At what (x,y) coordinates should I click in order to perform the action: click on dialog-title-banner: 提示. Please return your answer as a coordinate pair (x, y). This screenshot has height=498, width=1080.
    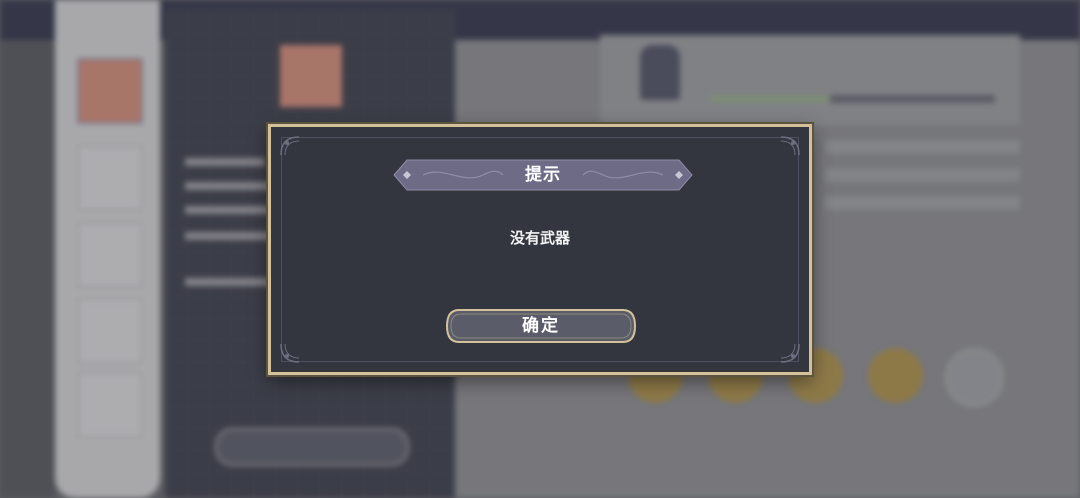
    Looking at the image, I should click on (543, 175).